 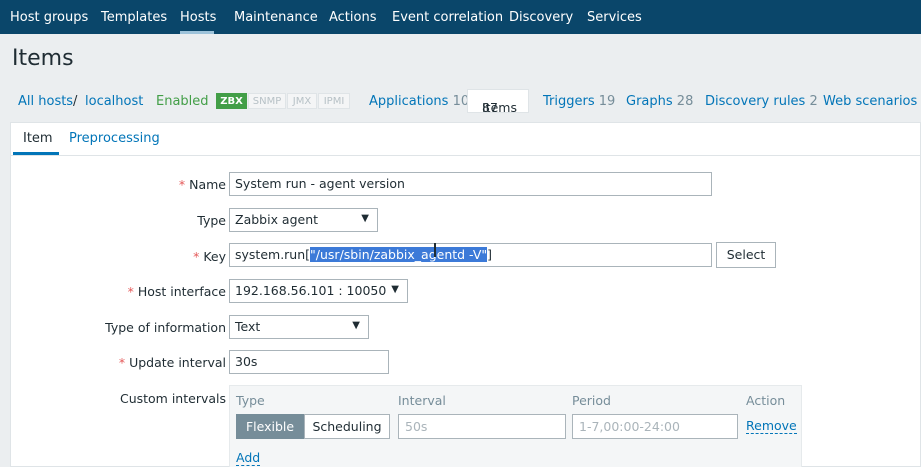 What do you see at coordinates (277, 219) in the screenshot?
I see `type-select-value: Zabbix agent` at bounding box center [277, 219].